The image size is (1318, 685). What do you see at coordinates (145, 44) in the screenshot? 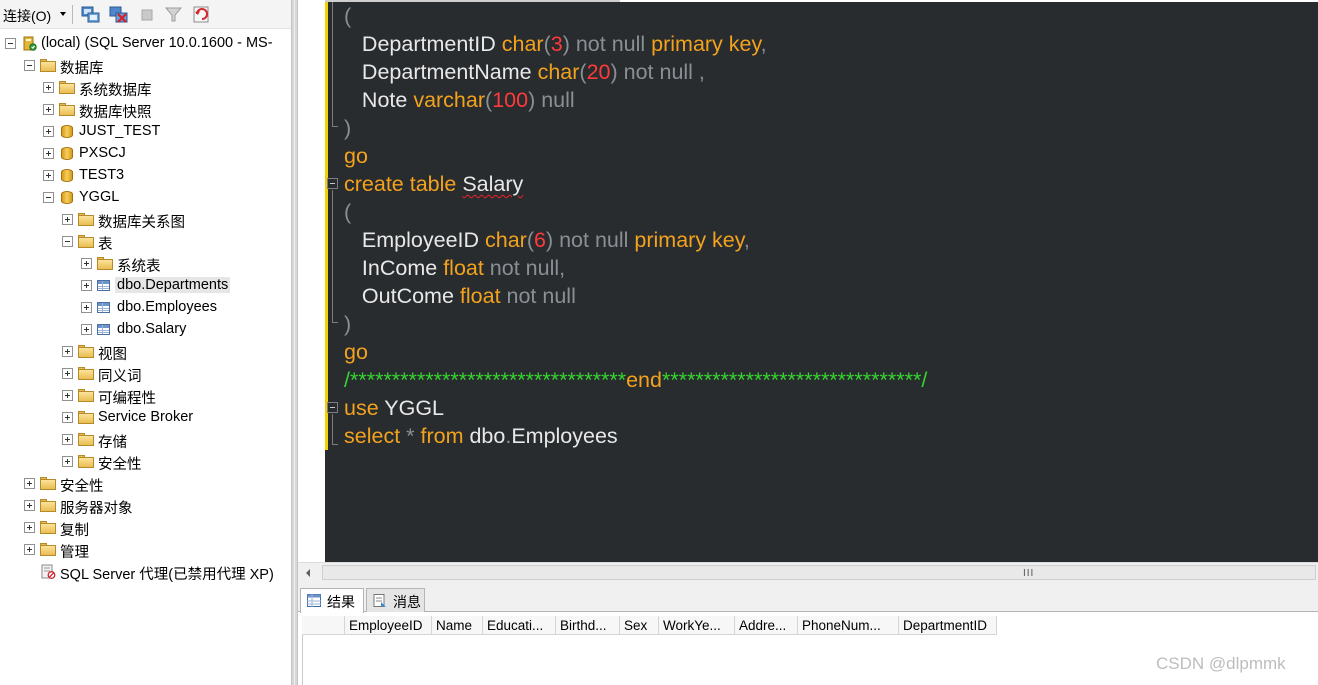
I see `tree-node: (local) (SQL Server 10.0.1600 - MS-` at bounding box center [145, 44].